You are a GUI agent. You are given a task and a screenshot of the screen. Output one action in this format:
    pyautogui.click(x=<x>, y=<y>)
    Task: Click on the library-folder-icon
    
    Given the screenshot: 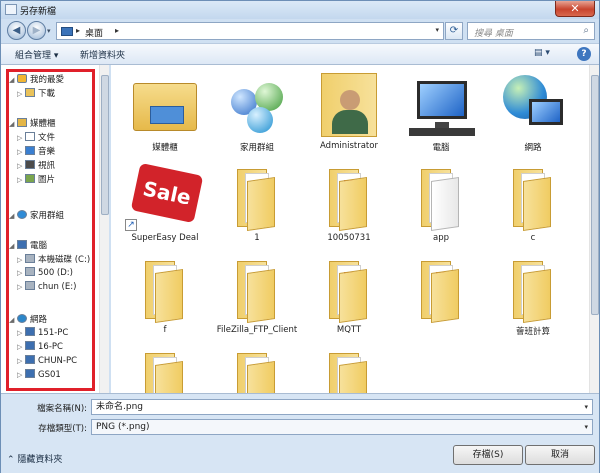 What is the action you would take?
    pyautogui.click(x=165, y=107)
    